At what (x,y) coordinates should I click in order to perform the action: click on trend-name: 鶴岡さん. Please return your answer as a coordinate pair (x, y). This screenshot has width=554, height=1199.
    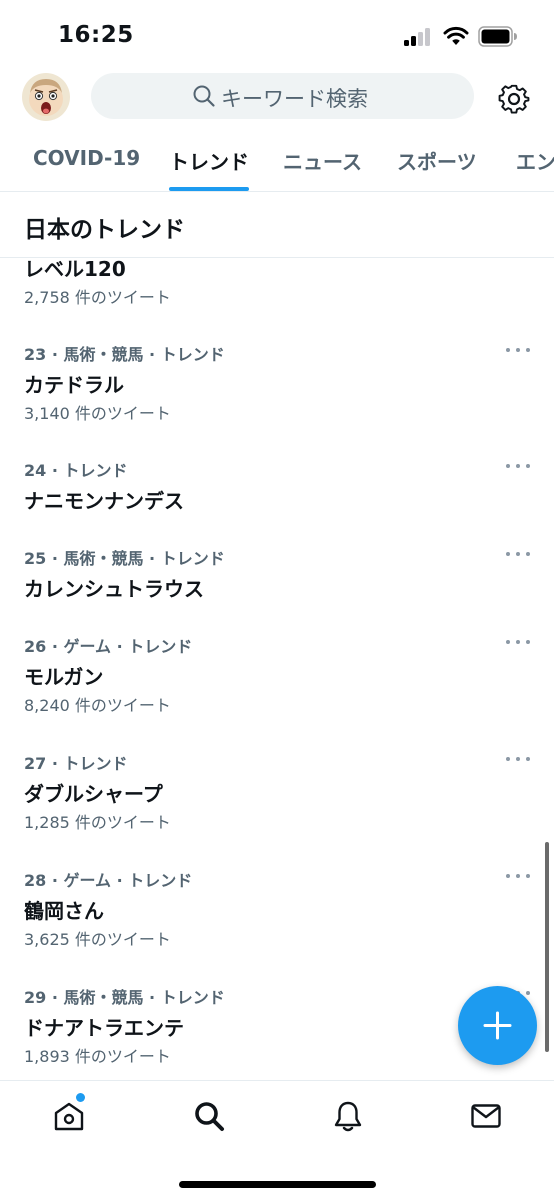
    Looking at the image, I should click on (64, 911).